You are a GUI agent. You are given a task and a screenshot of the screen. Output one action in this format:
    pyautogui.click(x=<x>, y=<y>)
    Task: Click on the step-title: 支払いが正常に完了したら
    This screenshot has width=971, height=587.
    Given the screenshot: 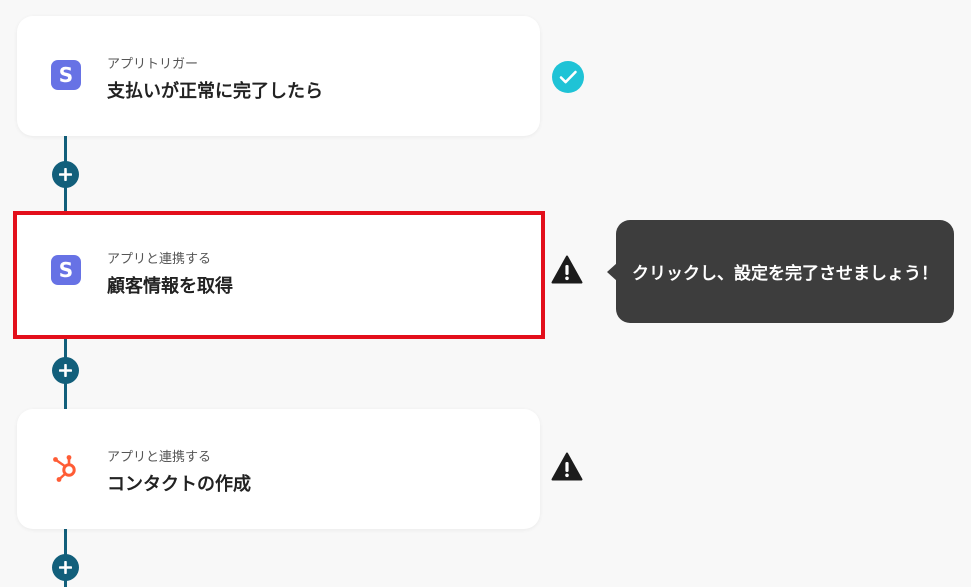 What is the action you would take?
    pyautogui.click(x=215, y=91)
    